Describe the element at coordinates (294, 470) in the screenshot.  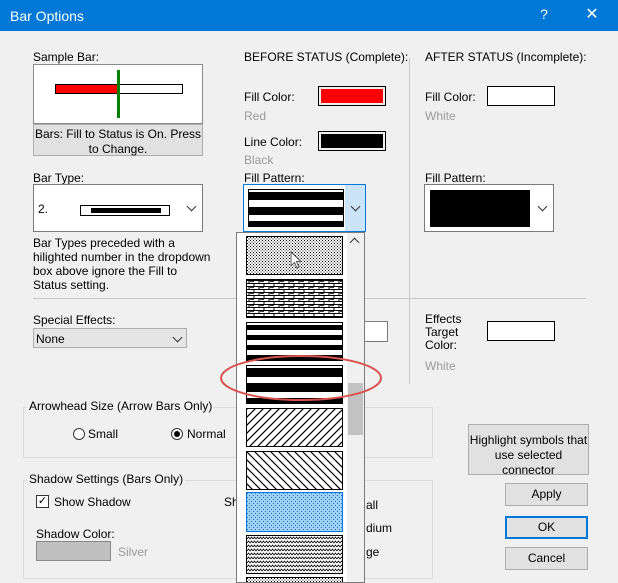
I see `pattern-option-diagonal-left` at that location.